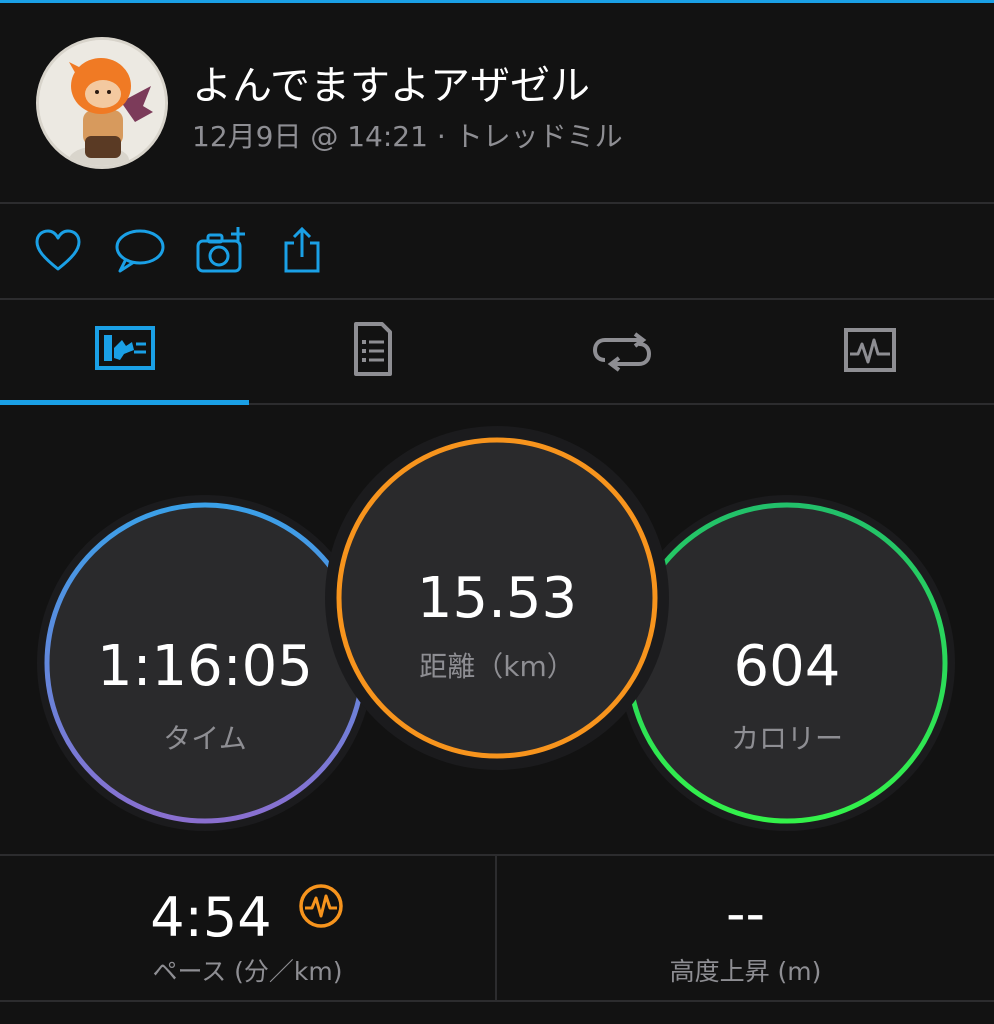 The width and height of the screenshot is (994, 1024). I want to click on pace-value-row: 4:54, so click(247, 915).